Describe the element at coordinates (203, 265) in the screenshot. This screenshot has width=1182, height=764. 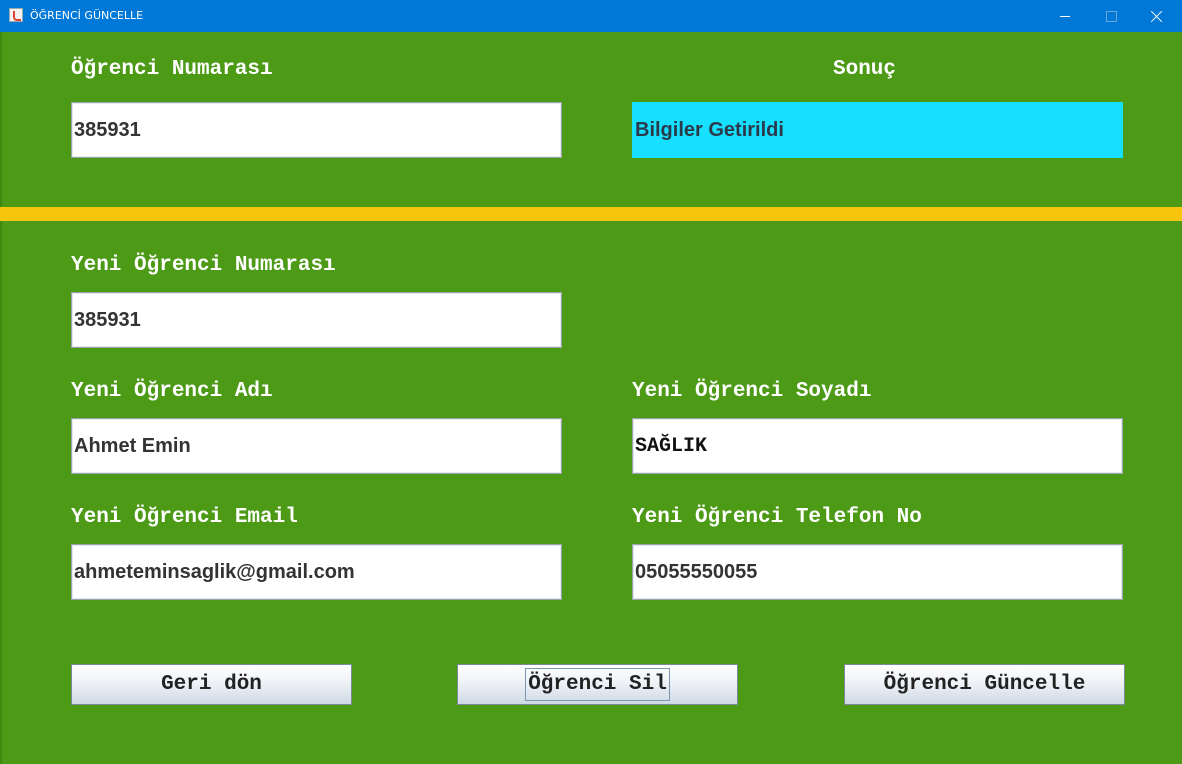
I see `new-student-number-label: Yeni Öğrenci Numarası` at that location.